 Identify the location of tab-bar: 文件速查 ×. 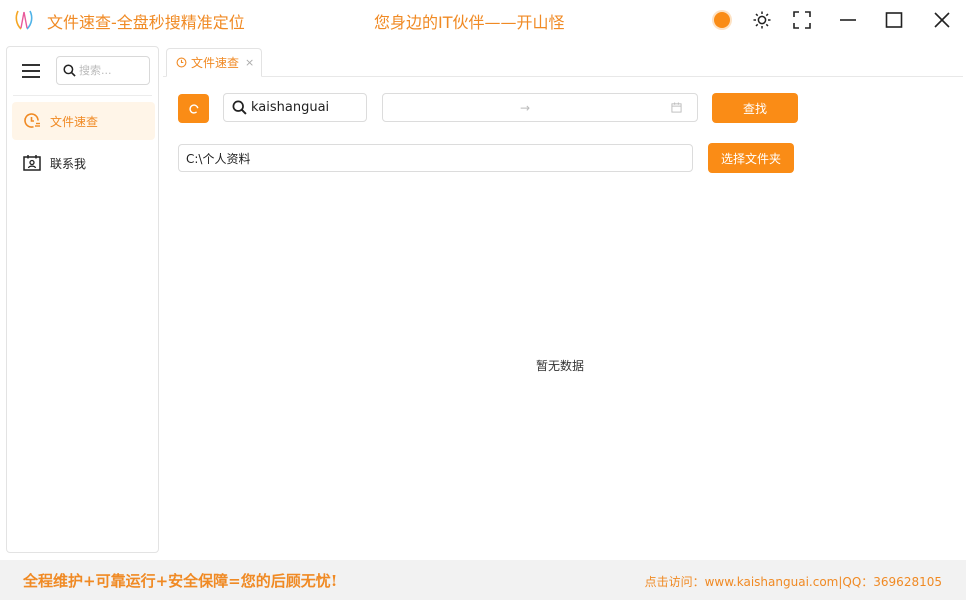
(563, 61).